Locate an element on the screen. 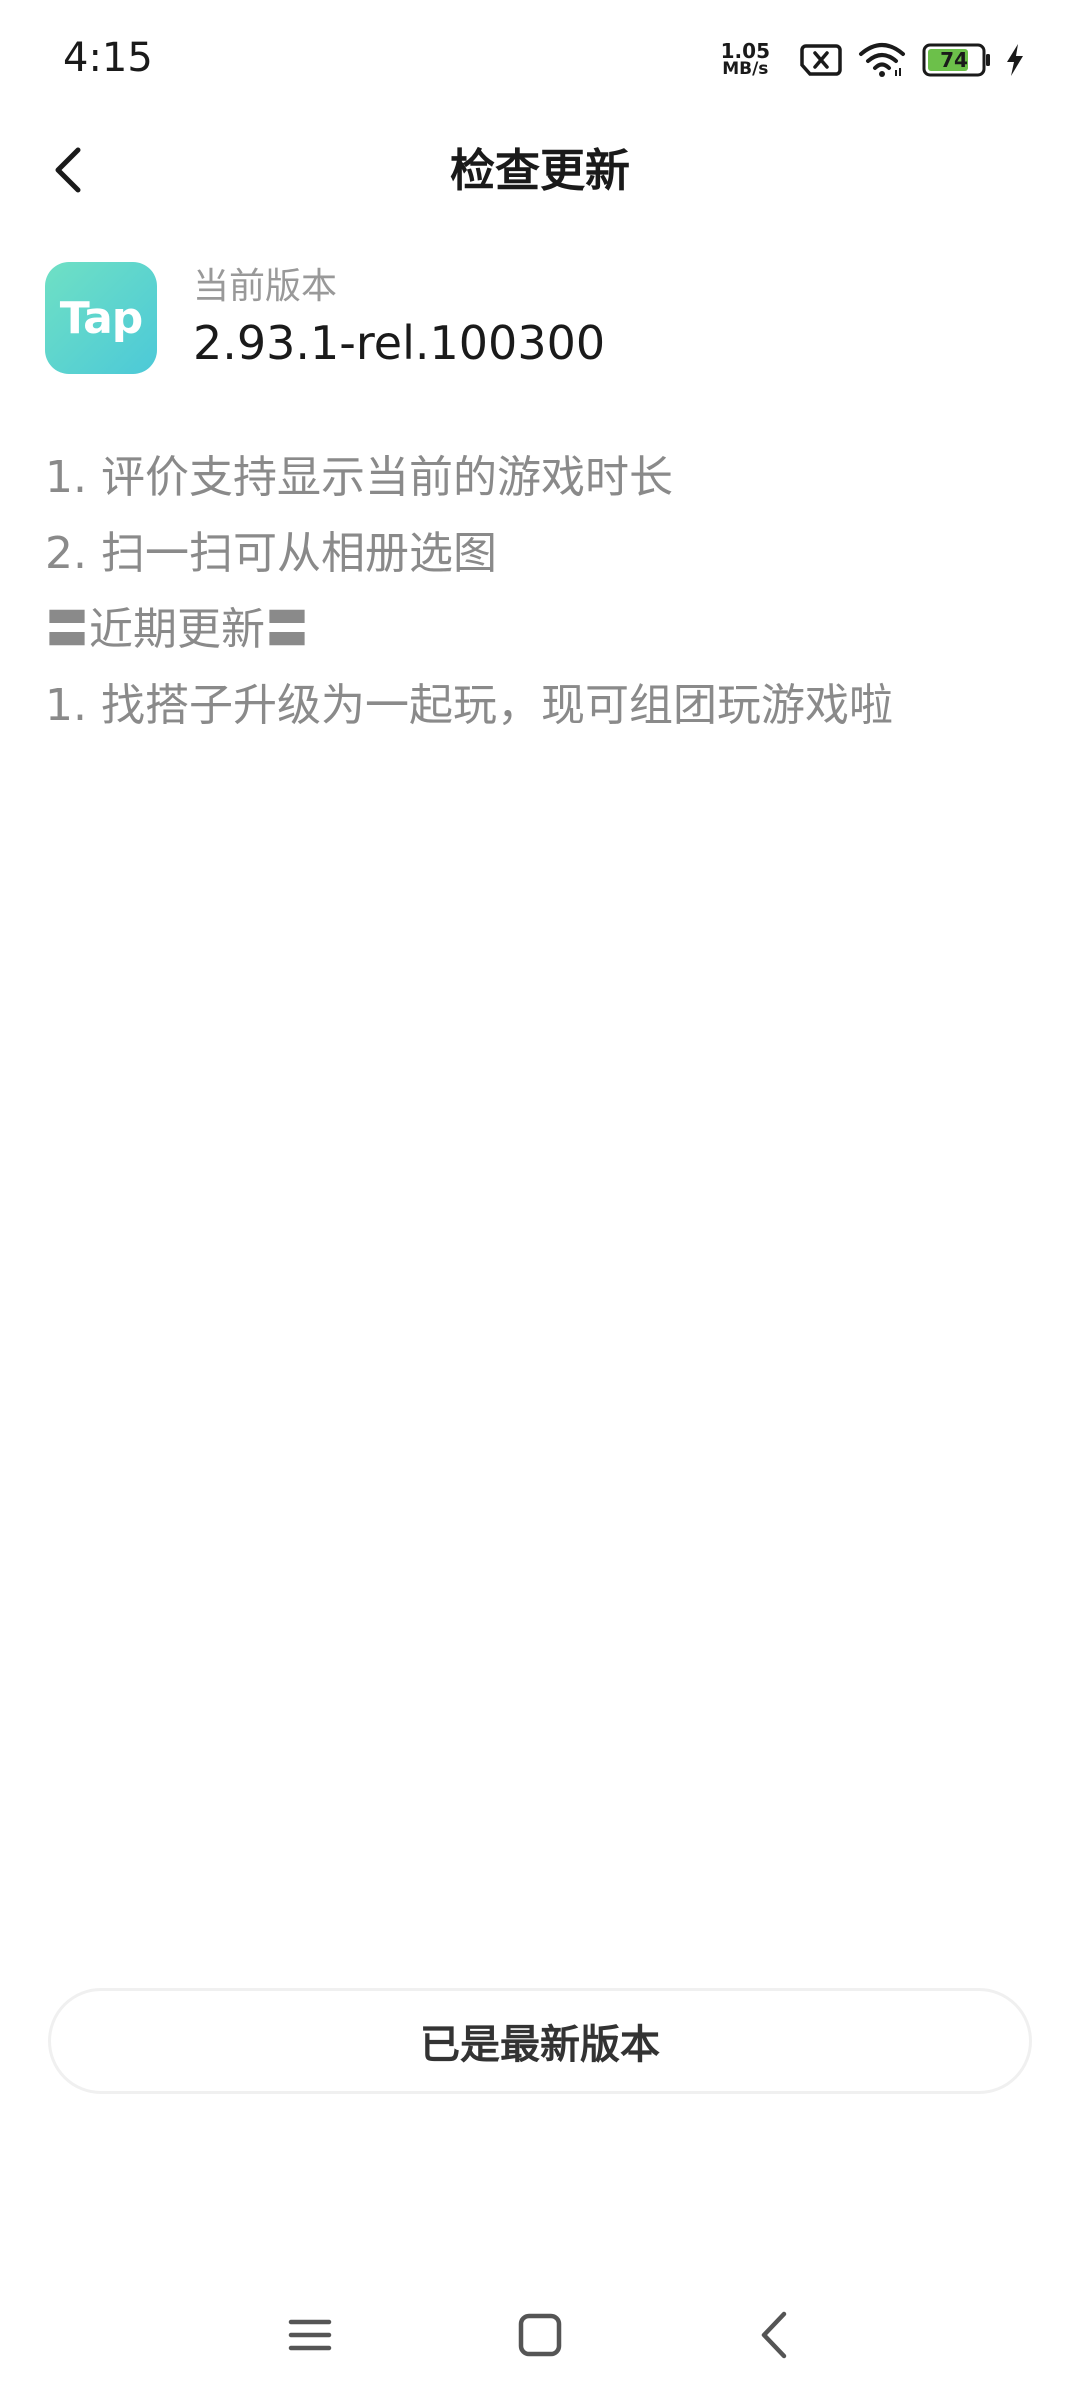 The image size is (1080, 2400). menu-icon is located at coordinates (310, 2335).